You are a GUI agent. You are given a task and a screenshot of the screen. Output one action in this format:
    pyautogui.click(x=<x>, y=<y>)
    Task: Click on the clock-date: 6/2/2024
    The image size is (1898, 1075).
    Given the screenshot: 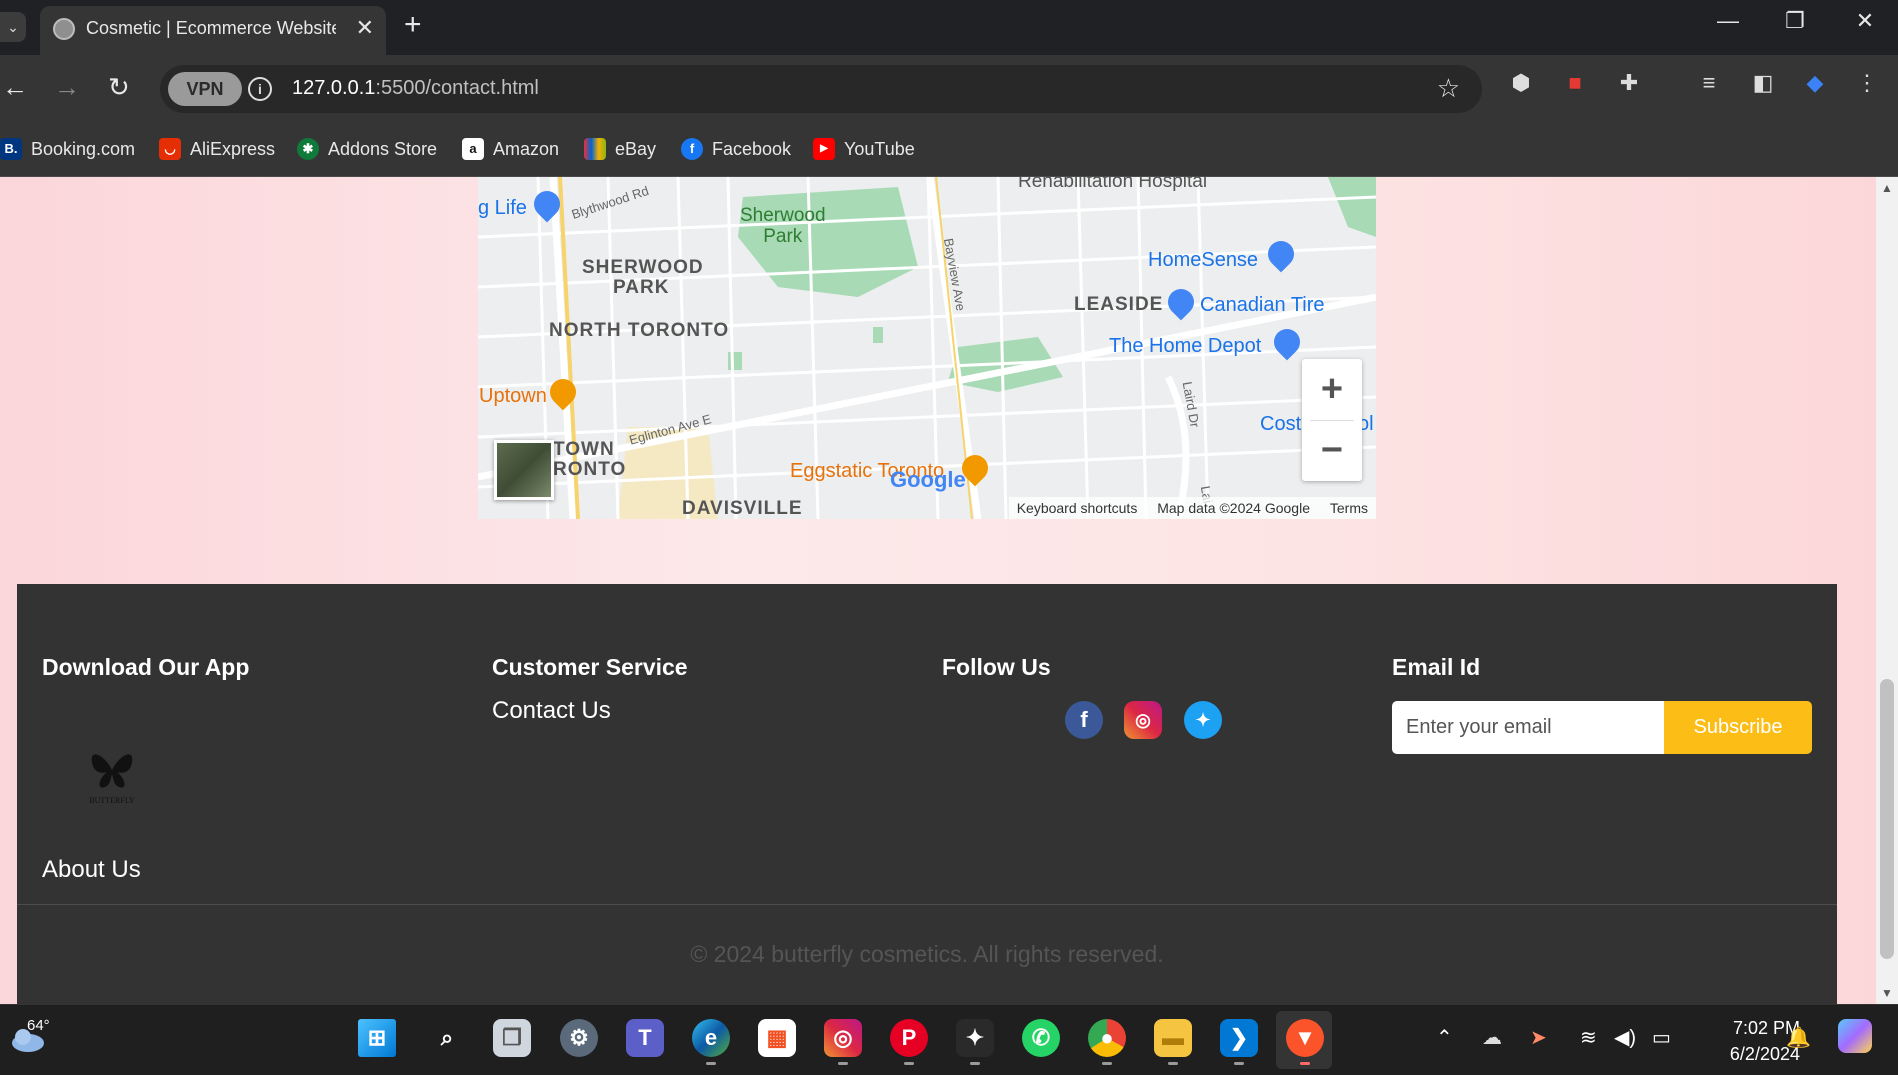 What is the action you would take?
    pyautogui.click(x=1764, y=1054)
    